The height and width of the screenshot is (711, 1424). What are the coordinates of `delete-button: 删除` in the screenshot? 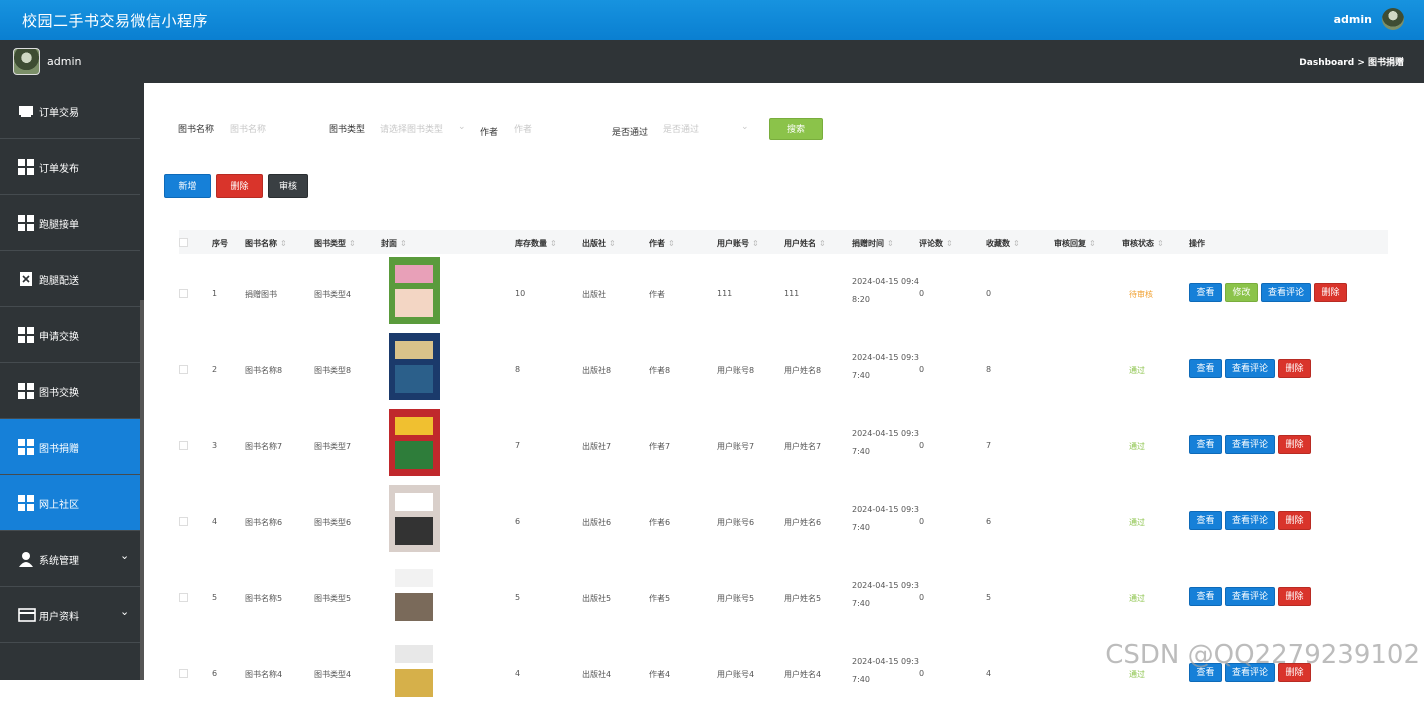 It's located at (239, 186).